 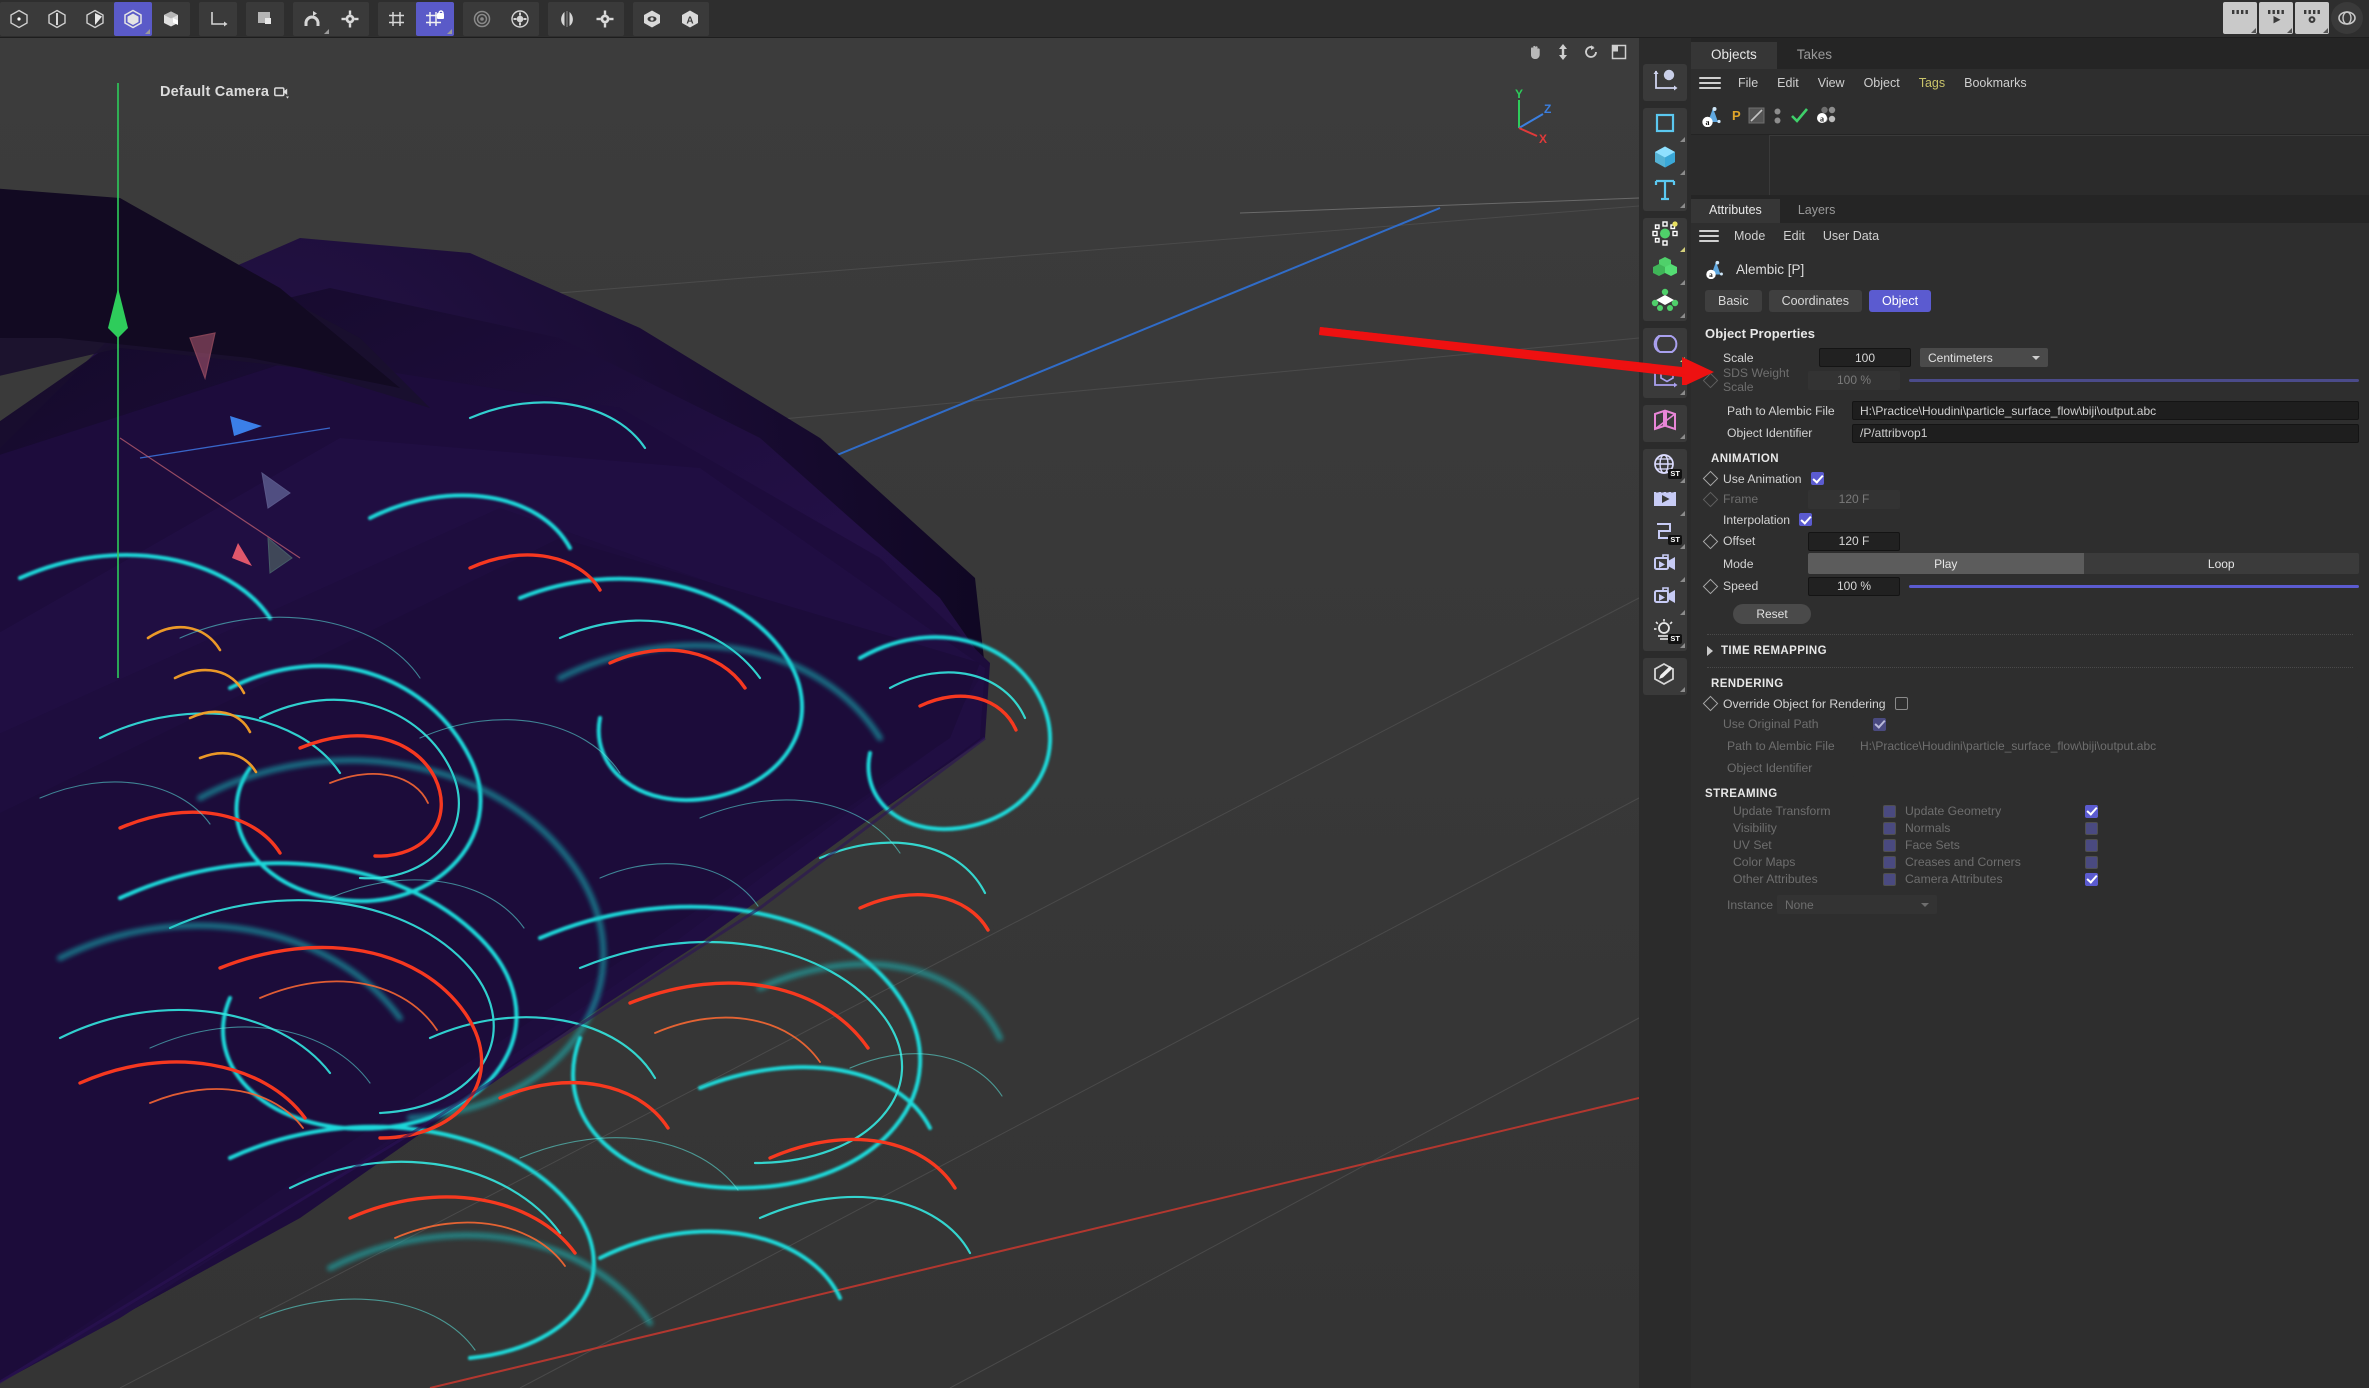 What do you see at coordinates (1563, 52) in the screenshot?
I see `dolly-tool-icon` at bounding box center [1563, 52].